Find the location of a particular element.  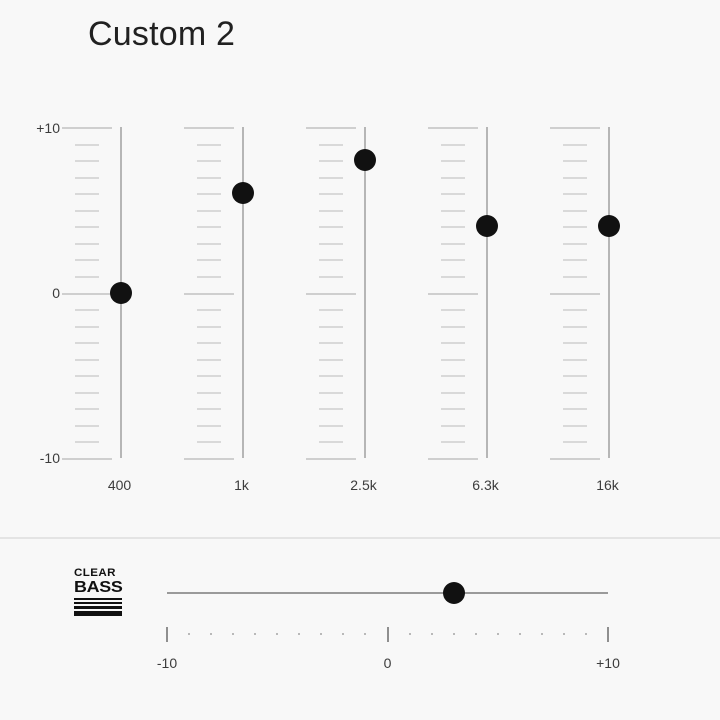

clear-bass-logo-bars is located at coordinates (98, 607).